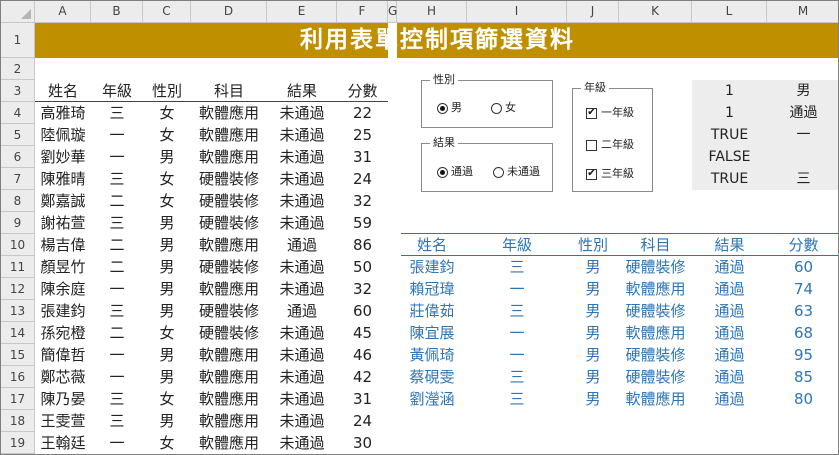  Describe the element at coordinates (362, 377) in the screenshot. I see `source-cell: 42` at that location.